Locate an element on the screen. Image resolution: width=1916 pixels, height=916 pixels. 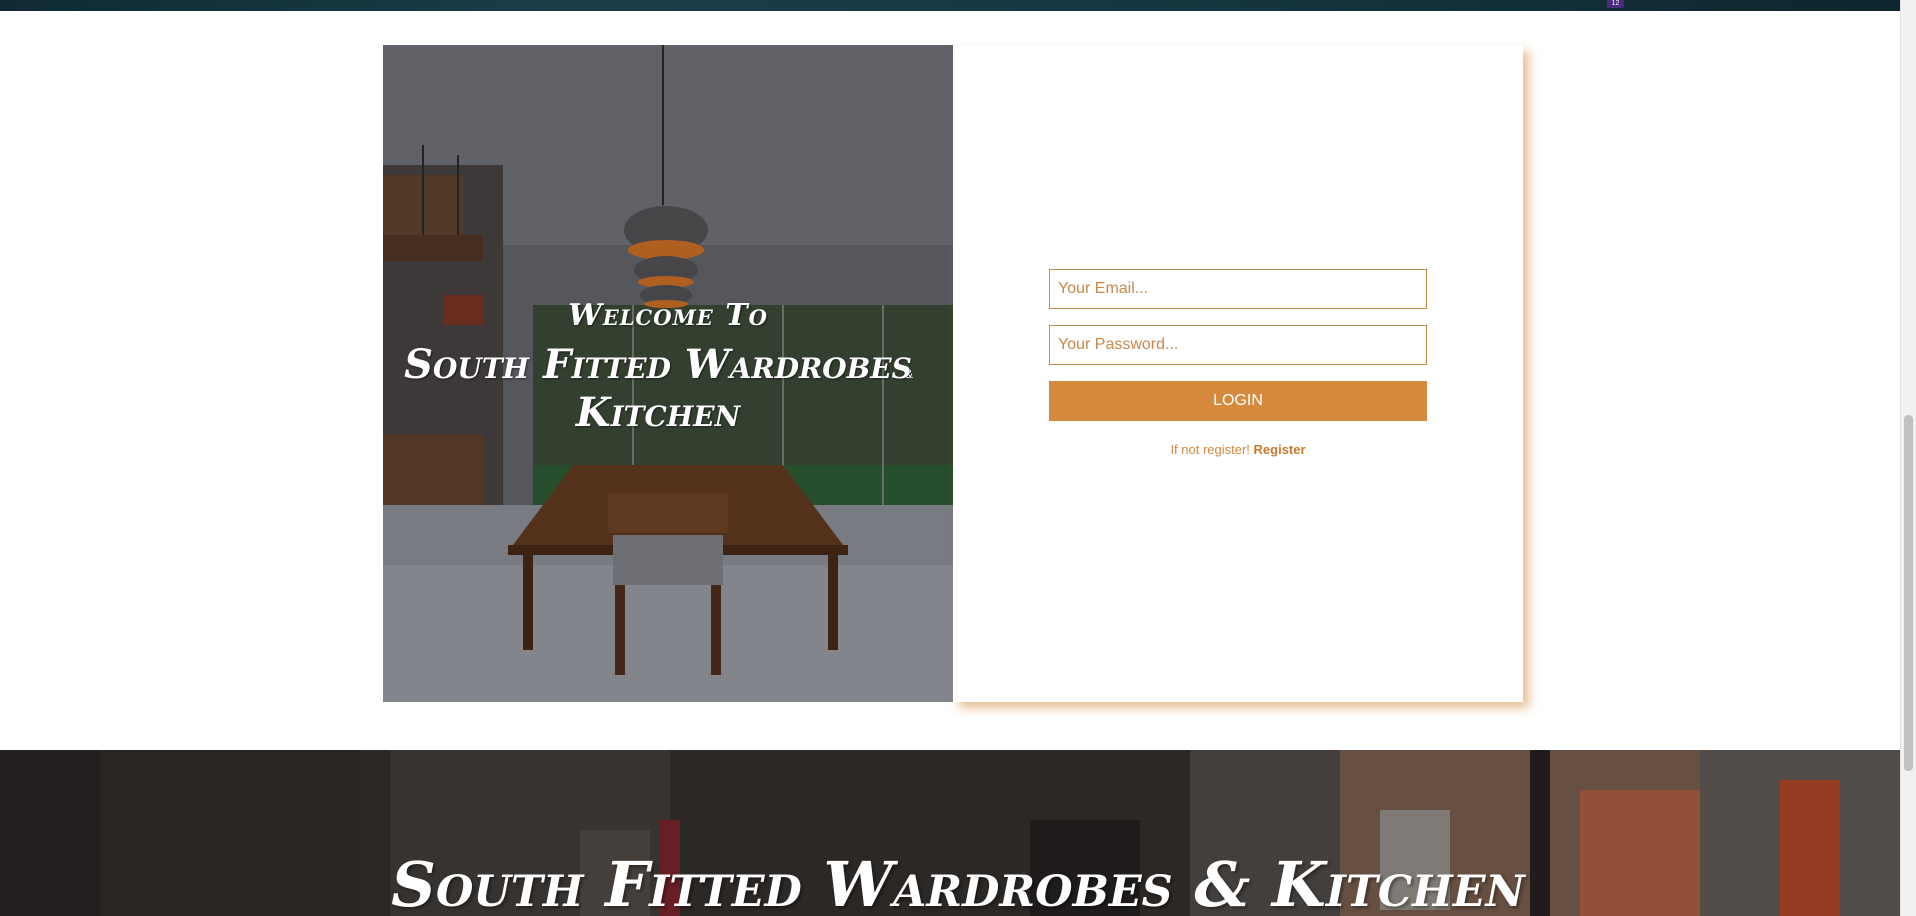
register-link: Register is located at coordinates (1280, 449).